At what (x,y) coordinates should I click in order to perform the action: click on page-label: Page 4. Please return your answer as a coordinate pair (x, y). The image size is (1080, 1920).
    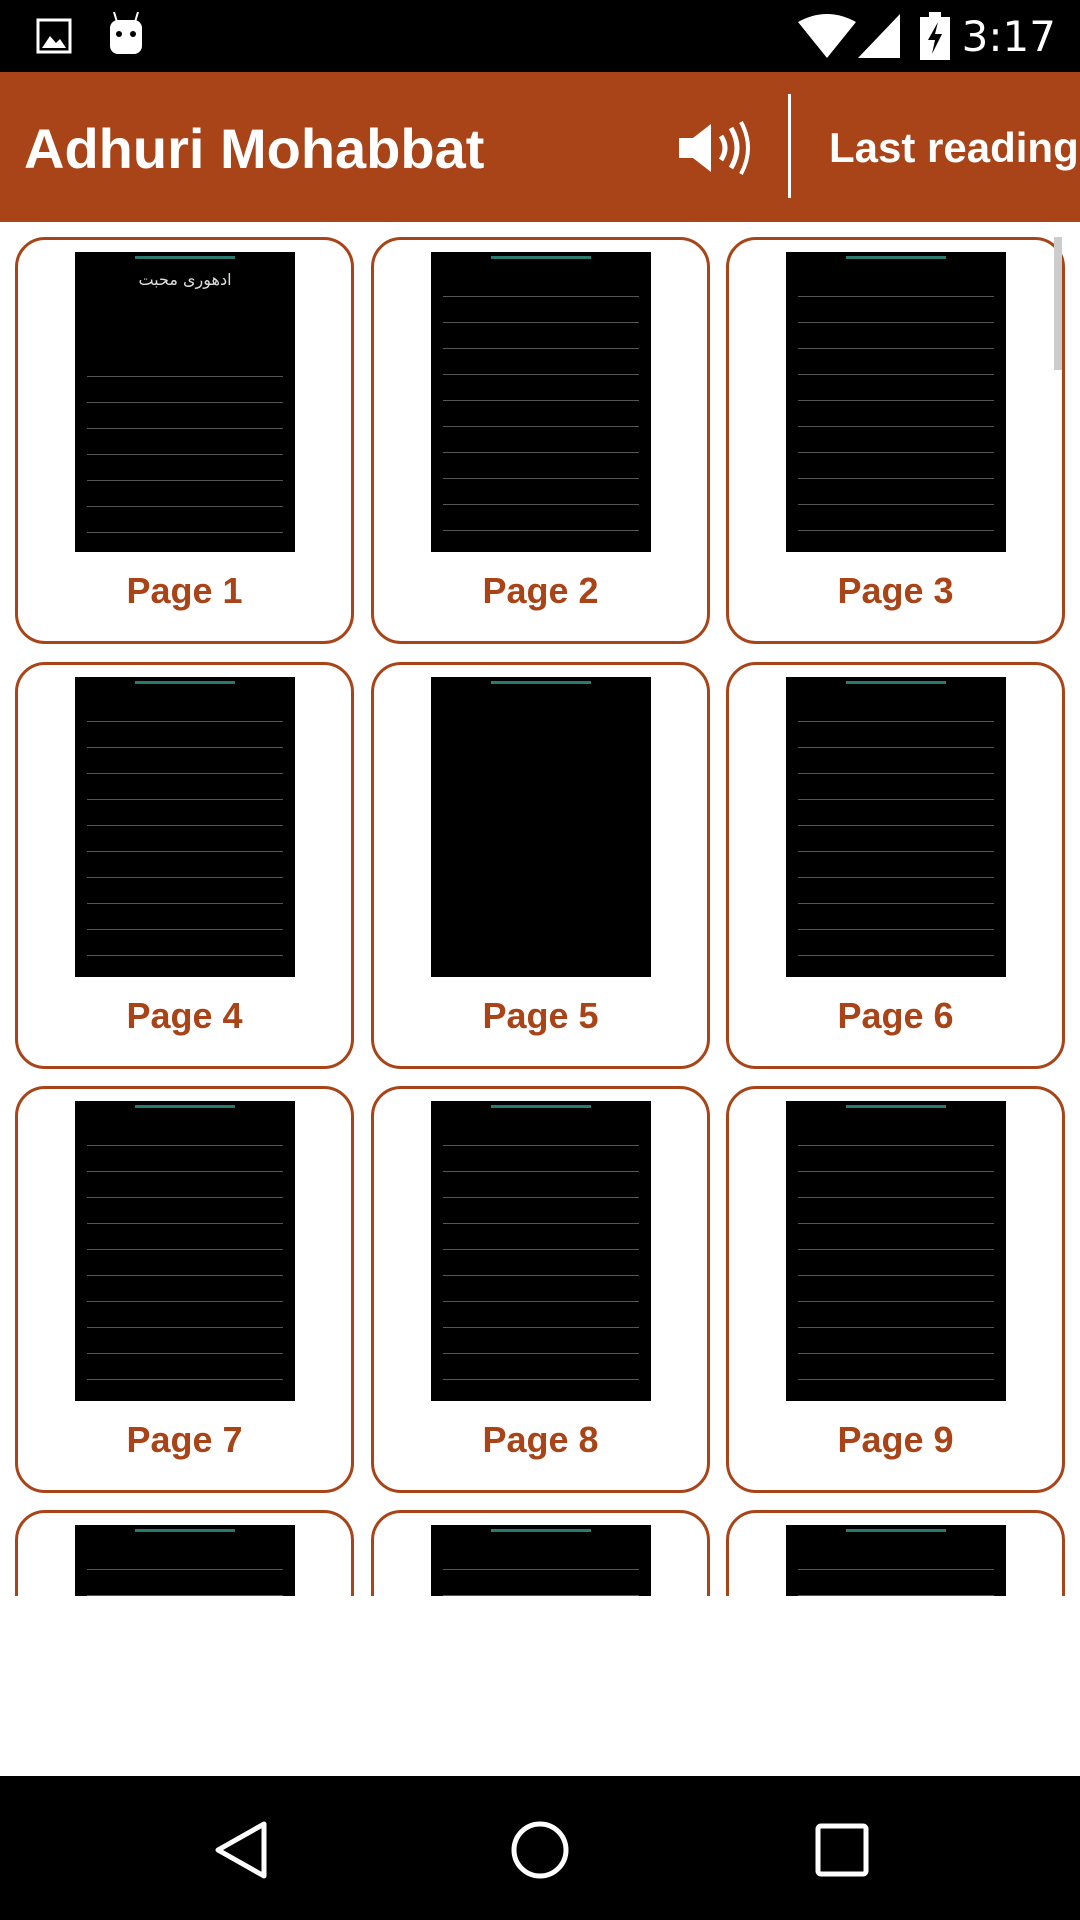
    Looking at the image, I should click on (184, 1015).